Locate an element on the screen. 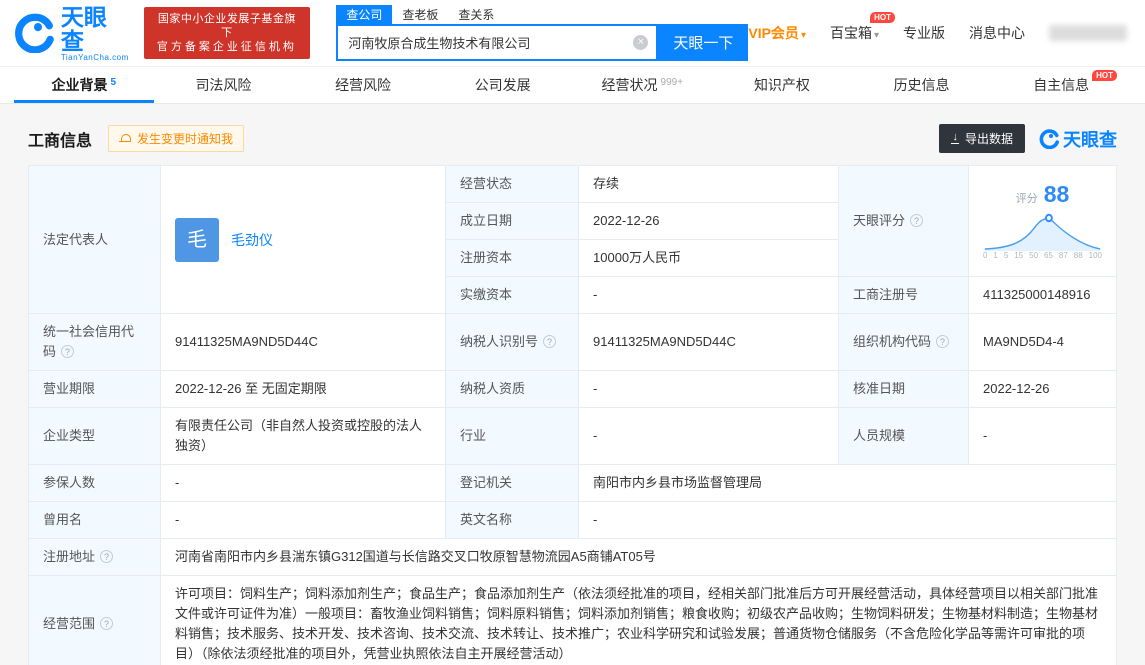 The width and height of the screenshot is (1145, 665). tab-company-background: 企业背景 5 is located at coordinates (84, 85).